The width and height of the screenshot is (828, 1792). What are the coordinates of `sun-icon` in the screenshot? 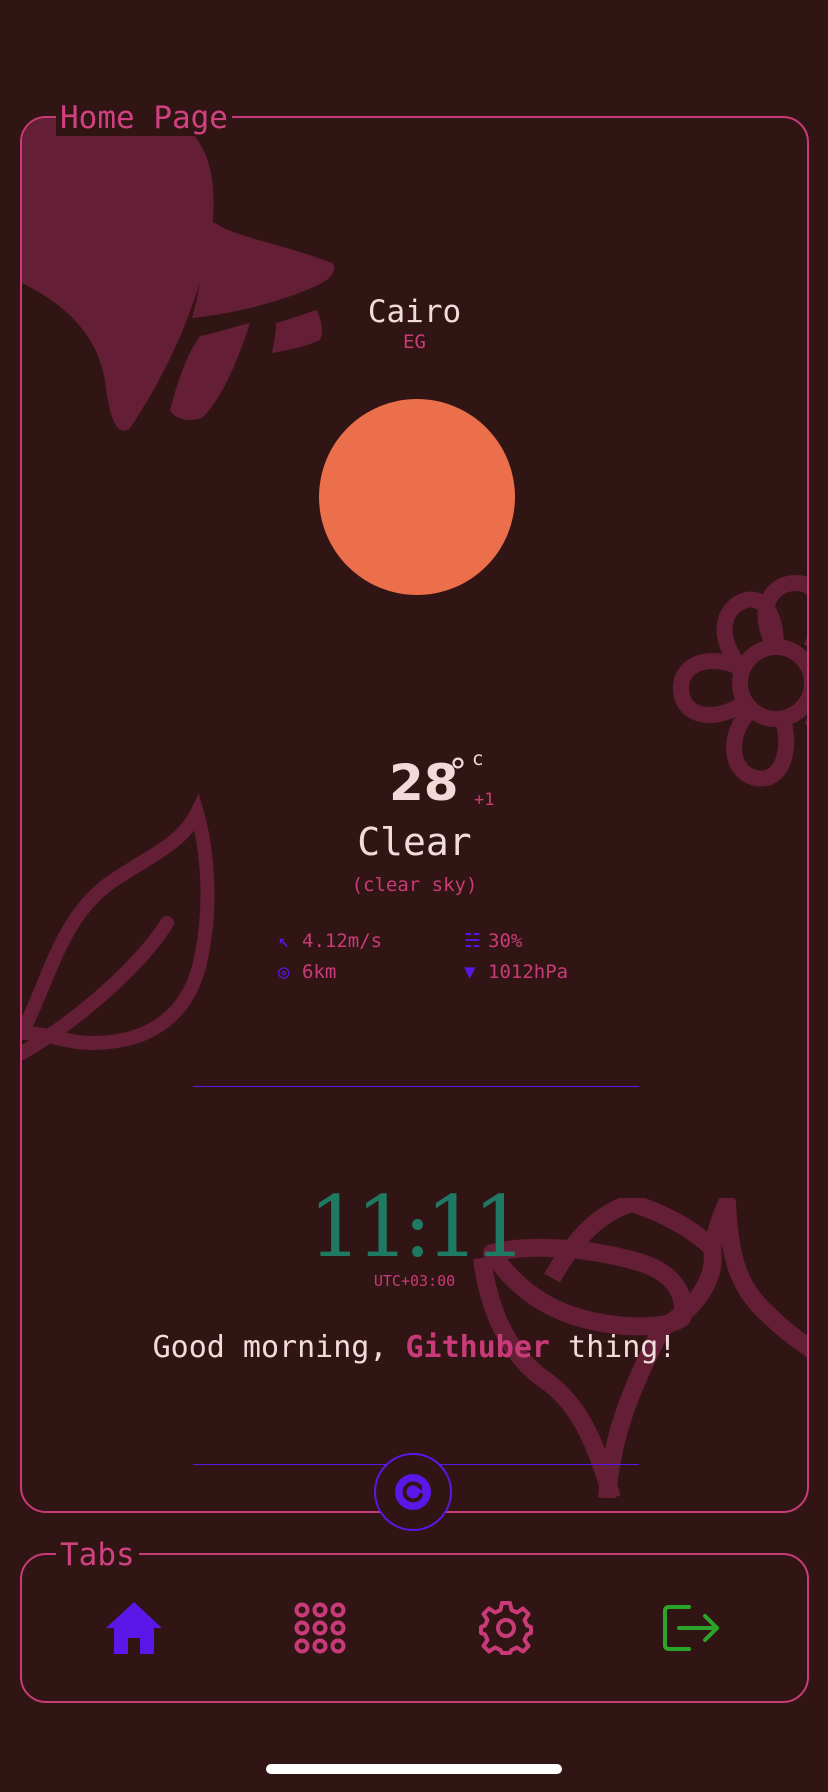 It's located at (417, 497).